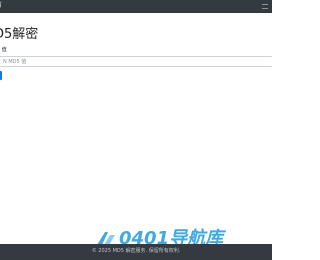 This screenshot has width=320, height=260. What do you see at coordinates (1, 6) in the screenshot?
I see `navbar-brand-link: 首` at bounding box center [1, 6].